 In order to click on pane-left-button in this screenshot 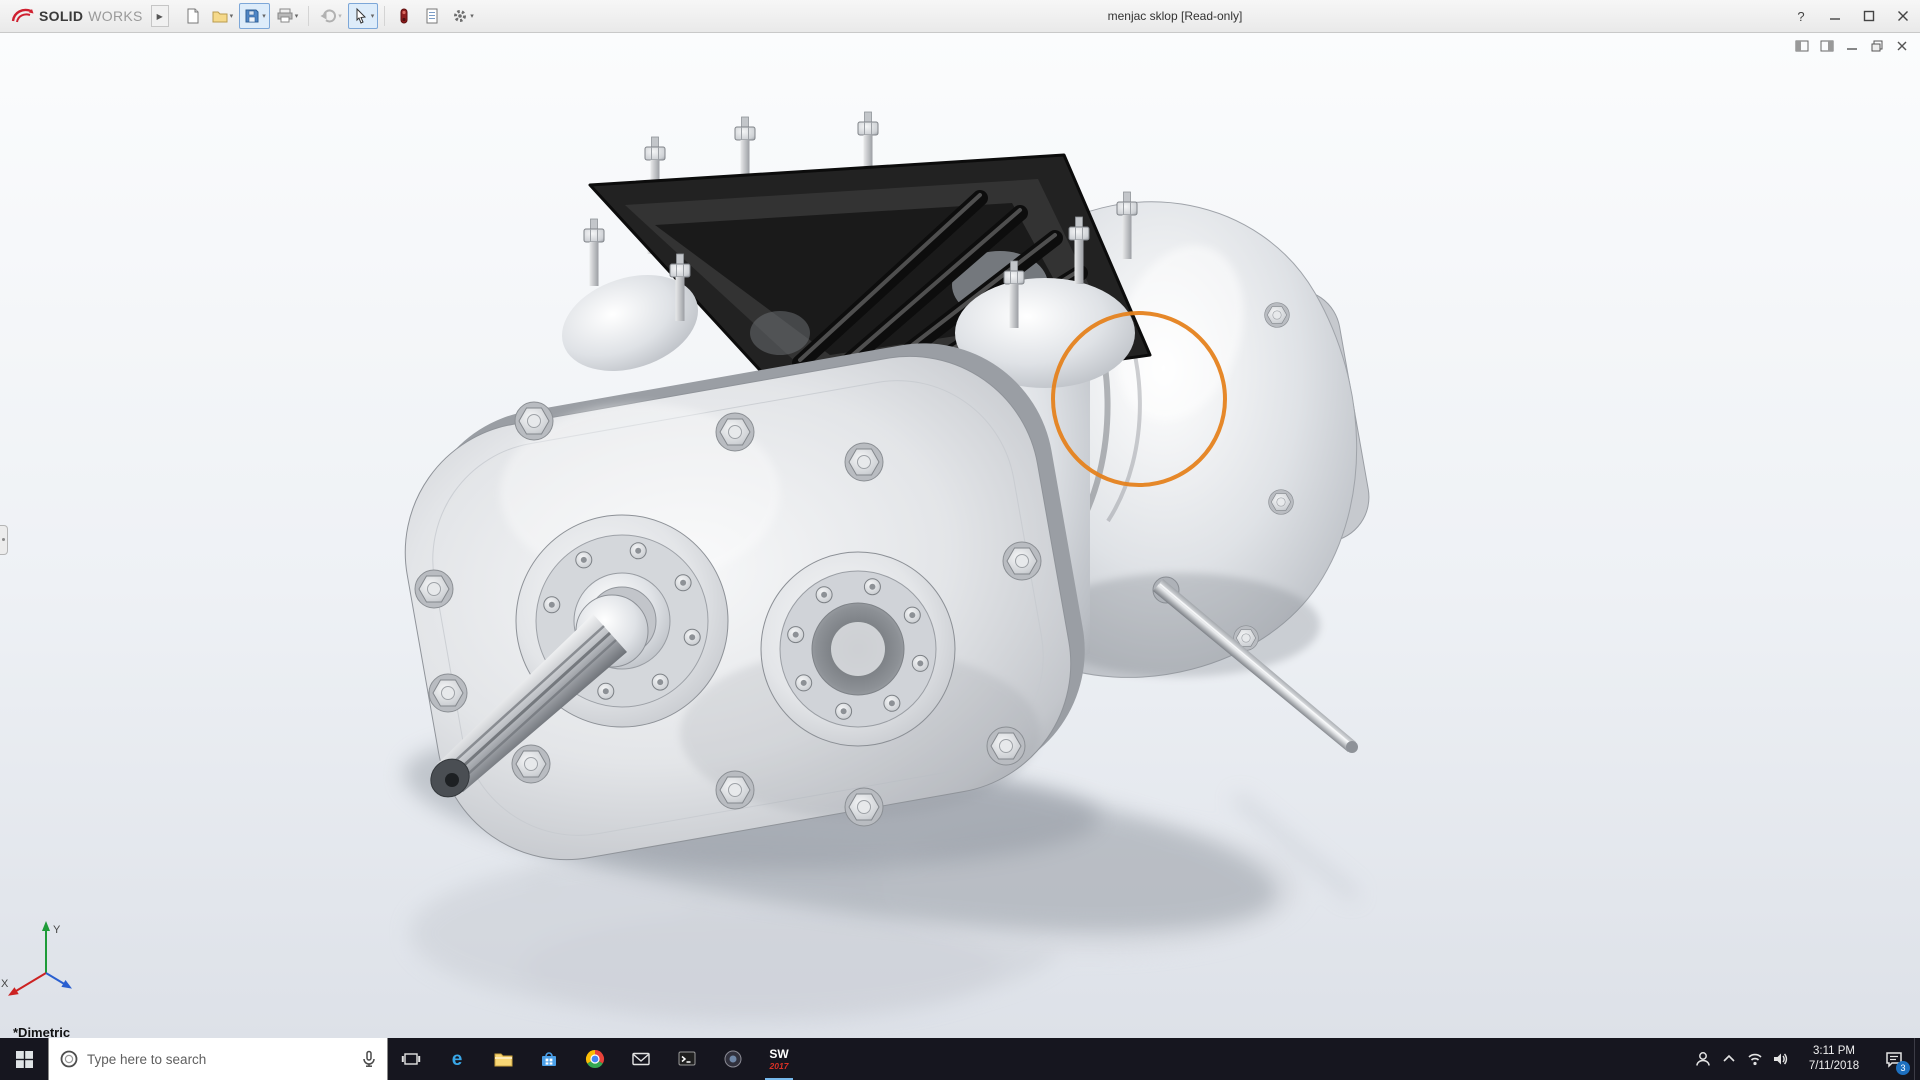, I will do `click(1802, 46)`.